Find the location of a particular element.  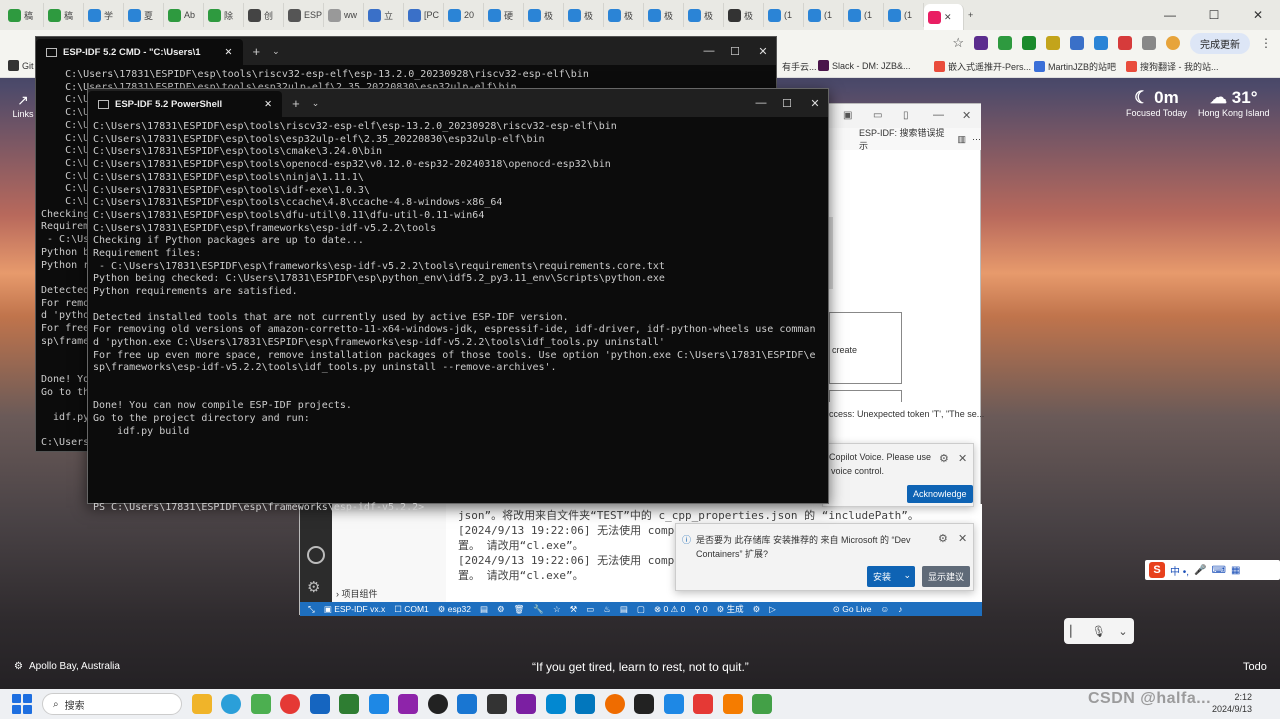

bell-icon: ♪ is located at coordinates (900, 609).